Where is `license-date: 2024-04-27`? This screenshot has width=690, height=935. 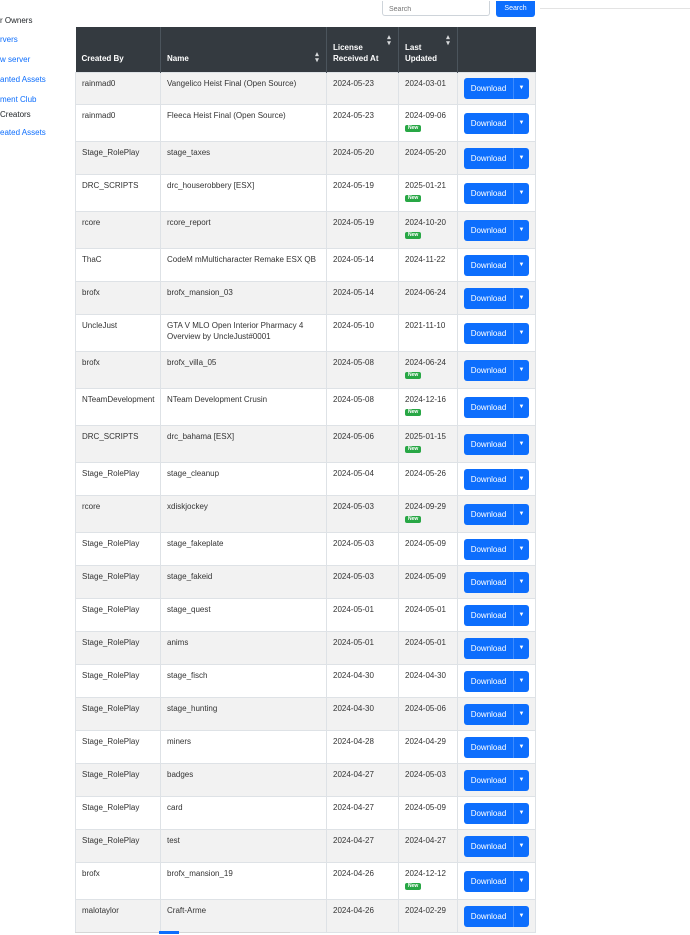
license-date: 2024-04-27 is located at coordinates (353, 807).